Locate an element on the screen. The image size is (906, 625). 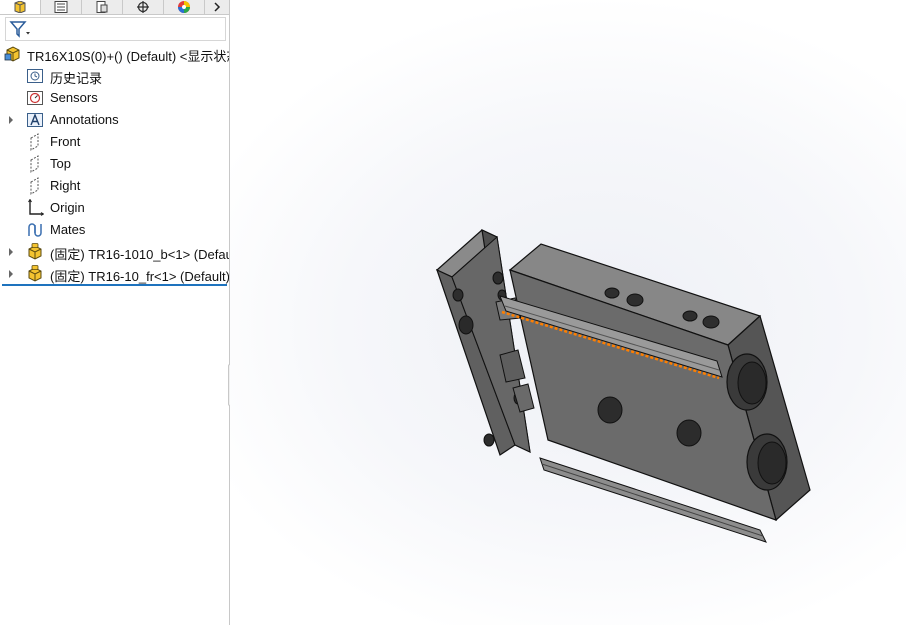
tree-item-label: 历史记录 is located at coordinates (76, 78).